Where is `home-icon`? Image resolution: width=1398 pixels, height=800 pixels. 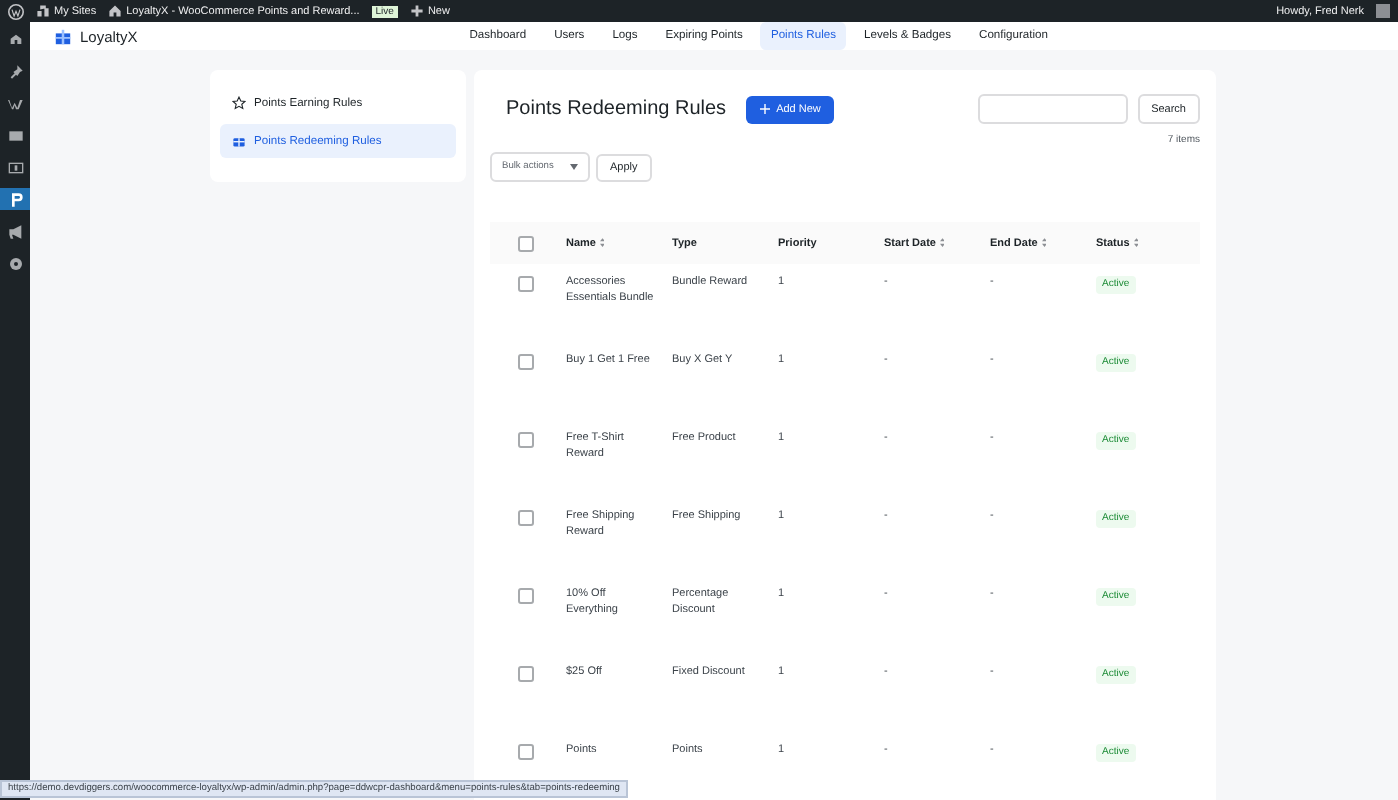 home-icon is located at coordinates (115, 11).